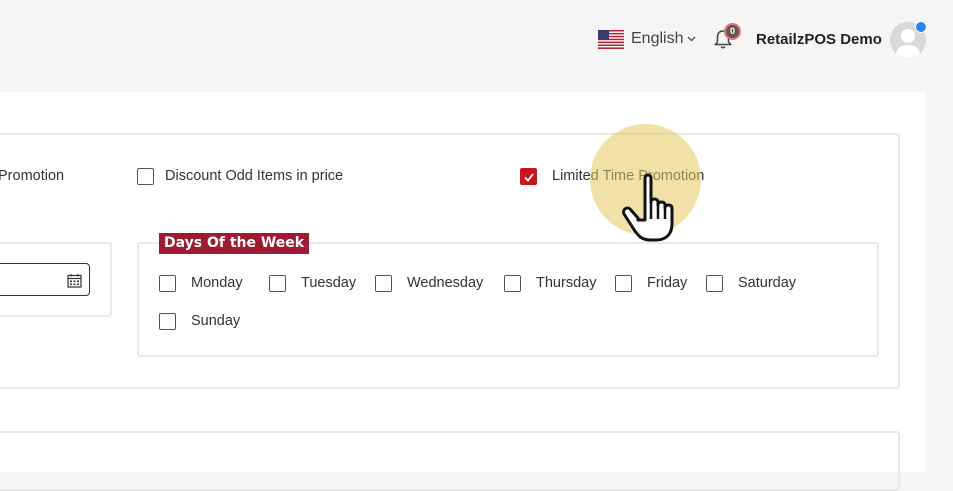 The width and height of the screenshot is (953, 491). Describe the element at coordinates (657, 38) in the screenshot. I see `language-label: English` at that location.